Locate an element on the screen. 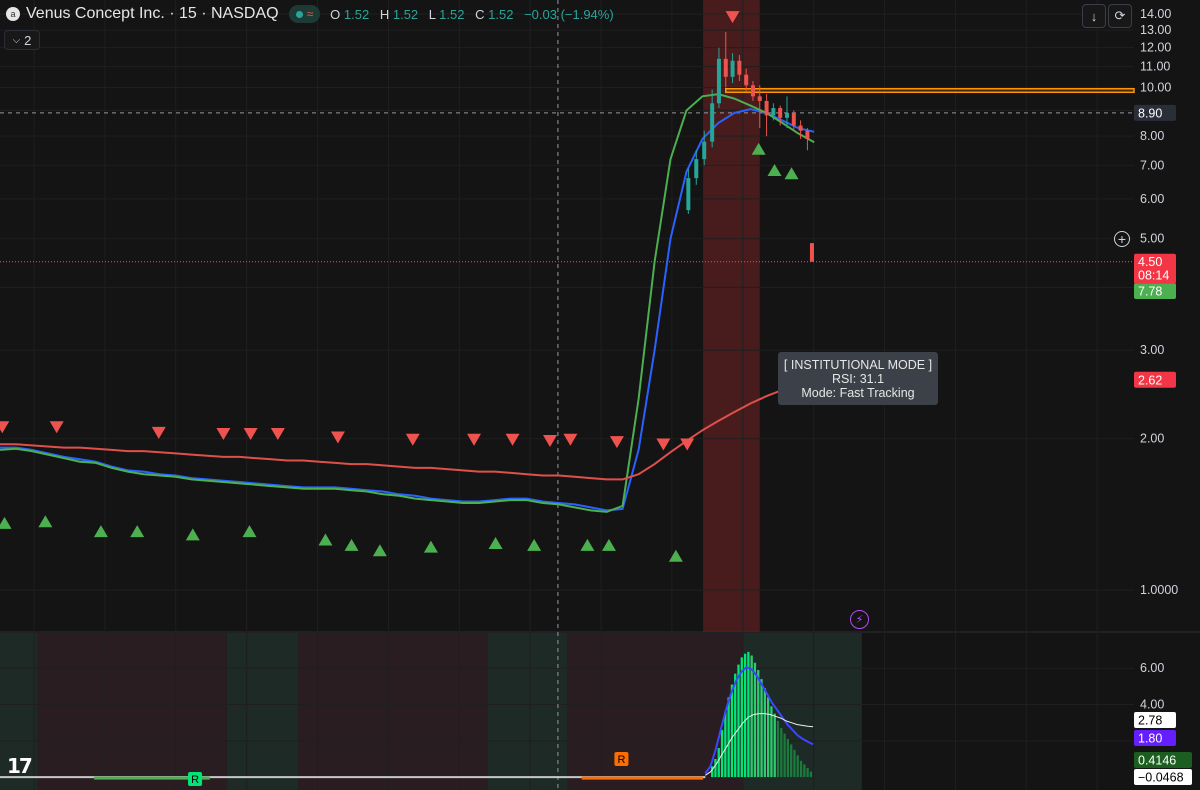  reload-icon: ⟳ is located at coordinates (1120, 15).